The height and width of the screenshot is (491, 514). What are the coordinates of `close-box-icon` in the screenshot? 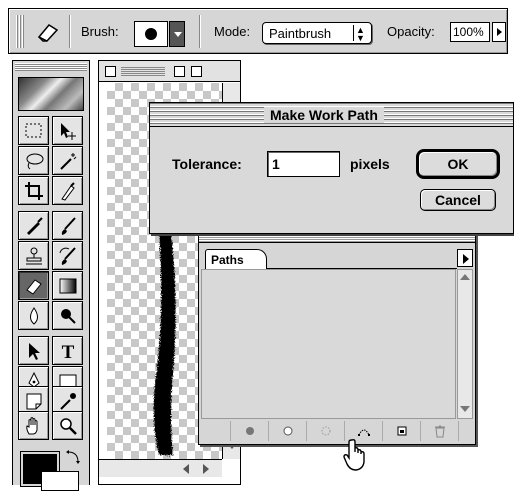 It's located at (110, 71).